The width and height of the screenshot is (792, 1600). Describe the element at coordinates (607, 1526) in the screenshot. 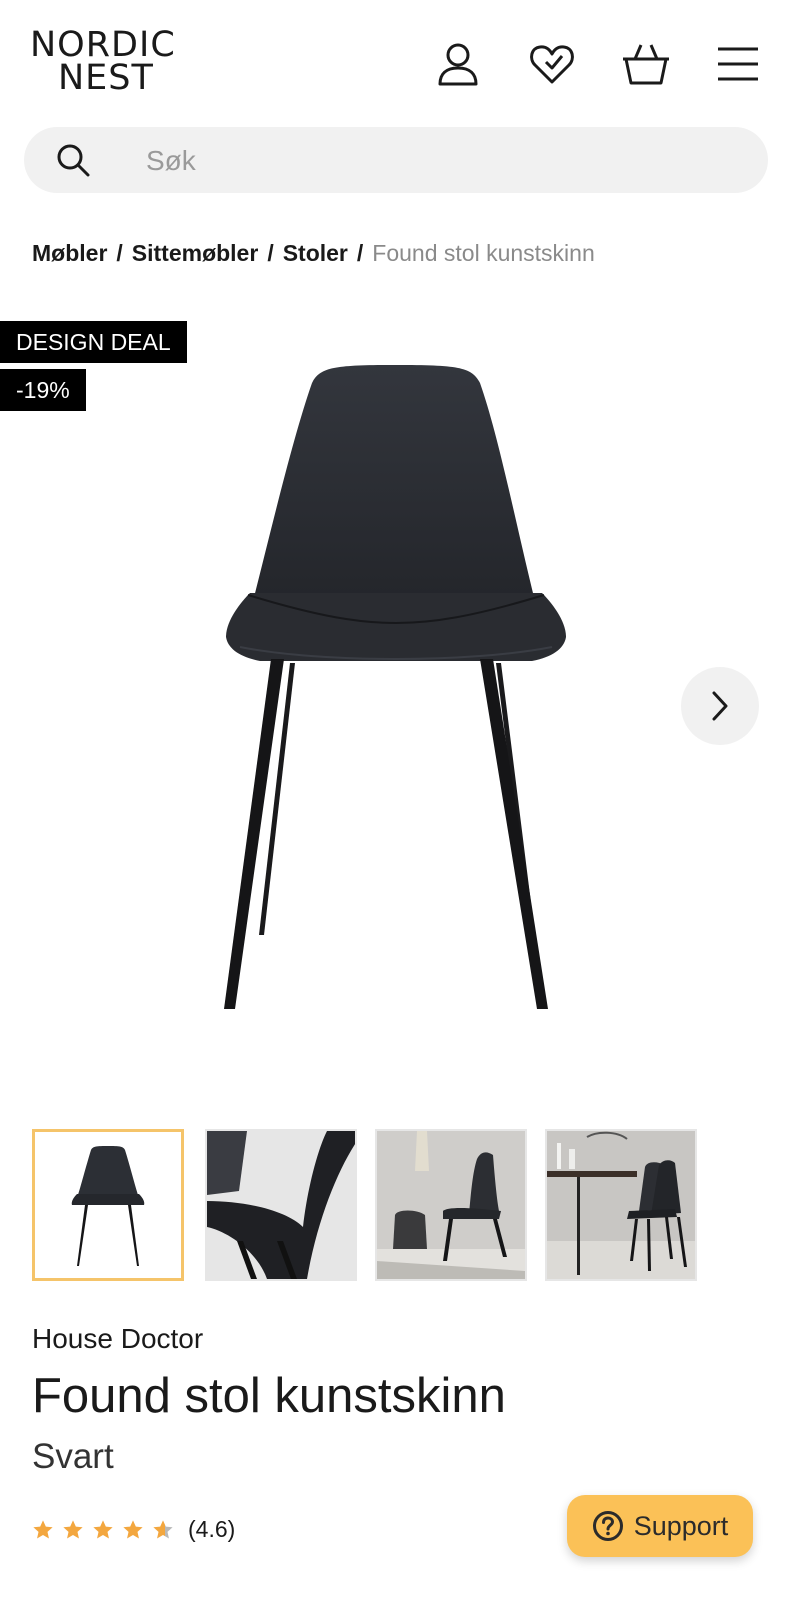

I see `question-circle-icon` at that location.